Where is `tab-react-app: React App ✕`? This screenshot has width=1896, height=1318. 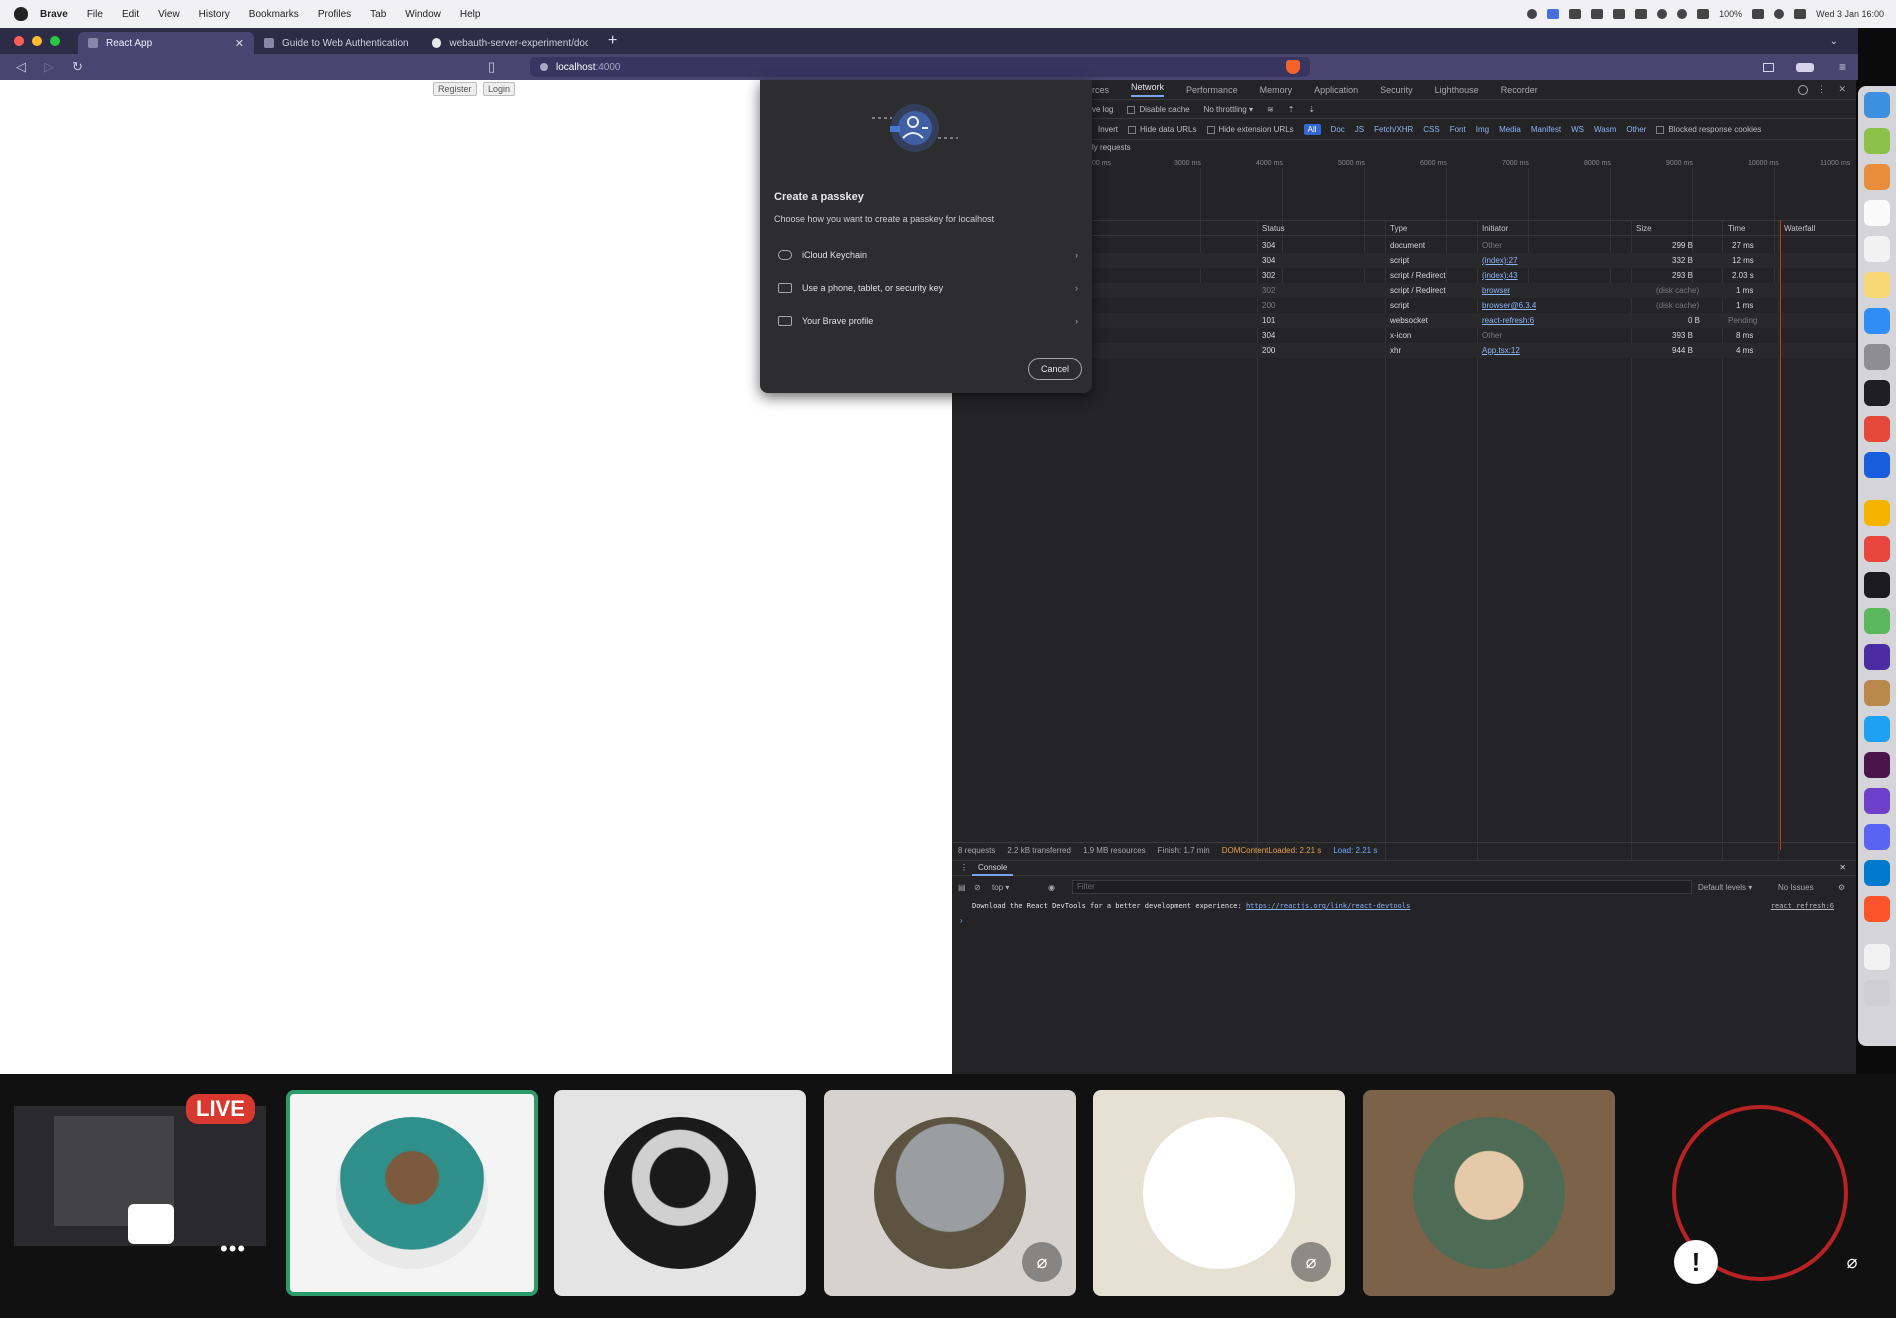 tab-react-app: React App ✕ is located at coordinates (166, 43).